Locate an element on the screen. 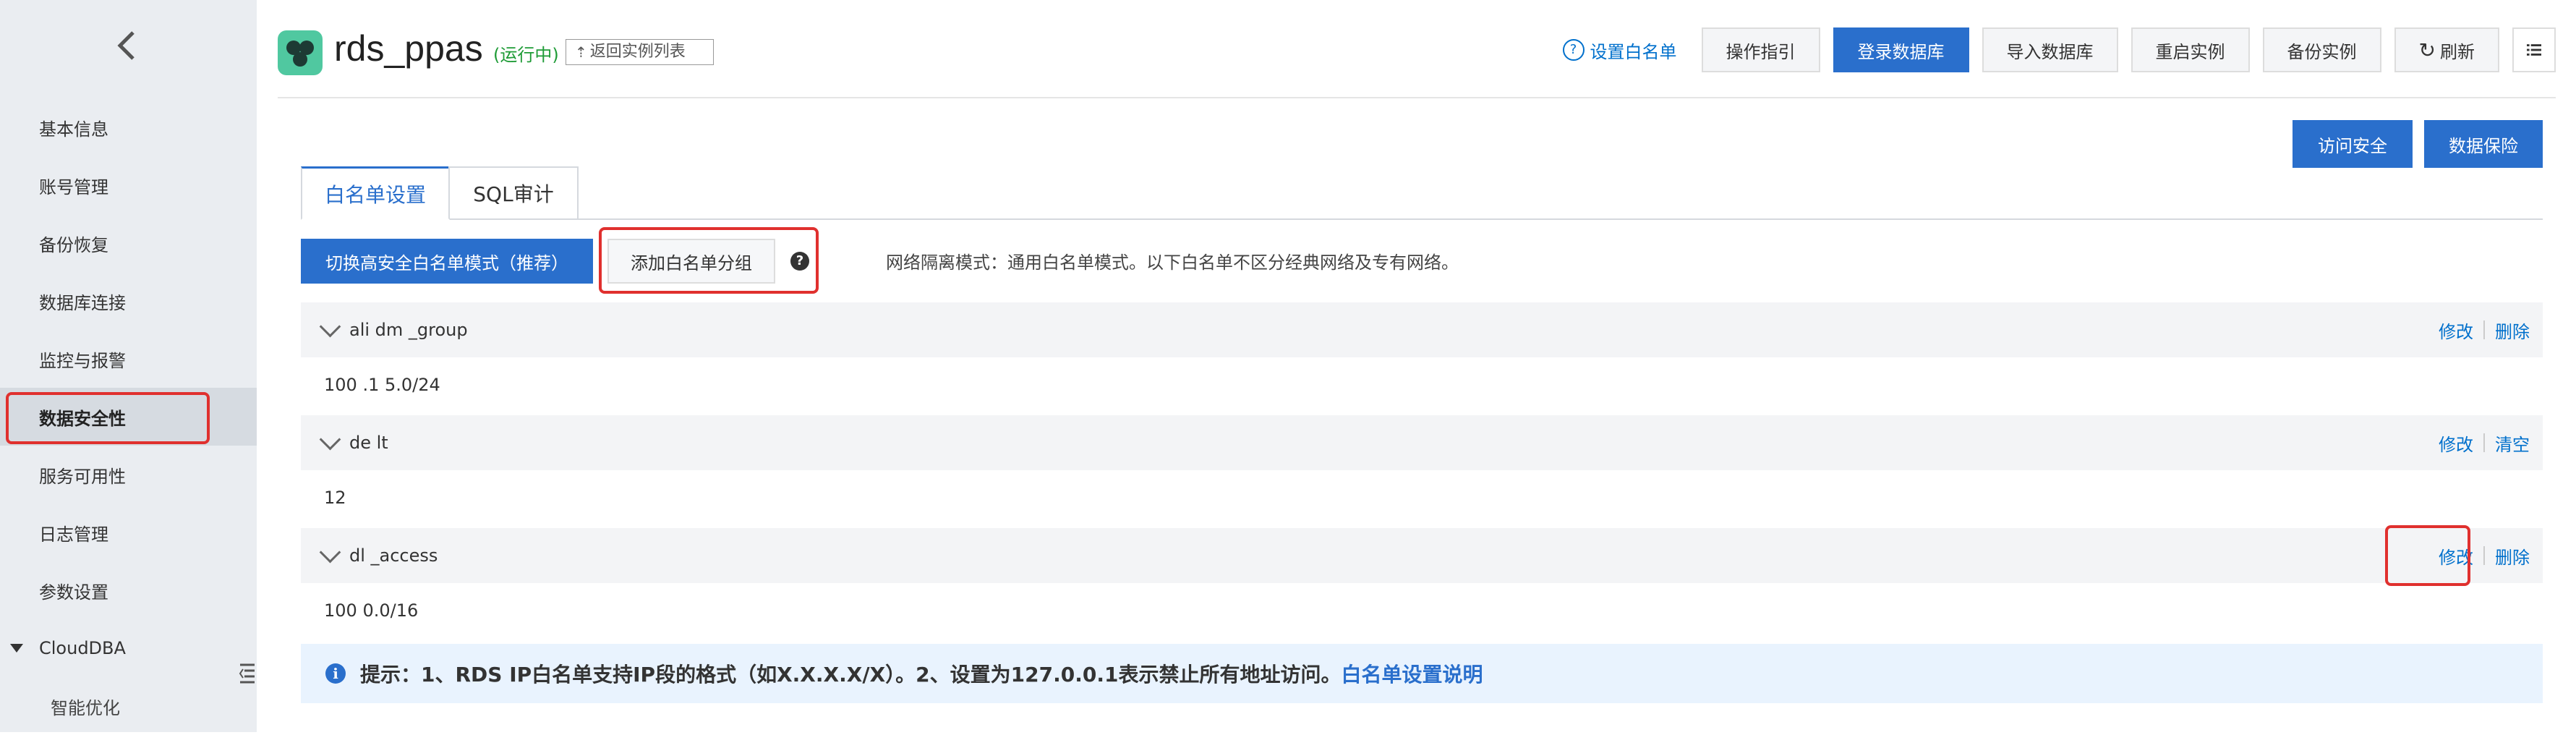  guide-button: 操作指引 is located at coordinates (1761, 50).